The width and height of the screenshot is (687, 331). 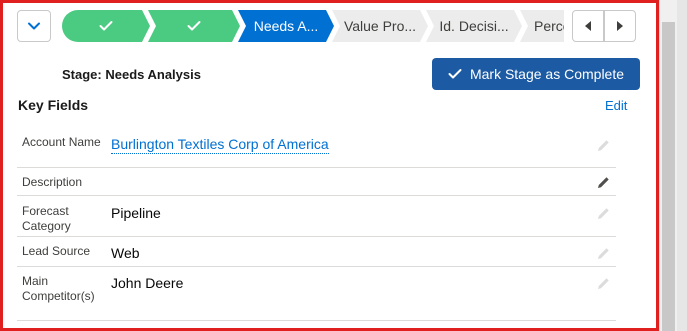 What do you see at coordinates (549, 26) in the screenshot?
I see `path-stage-label: Perce` at bounding box center [549, 26].